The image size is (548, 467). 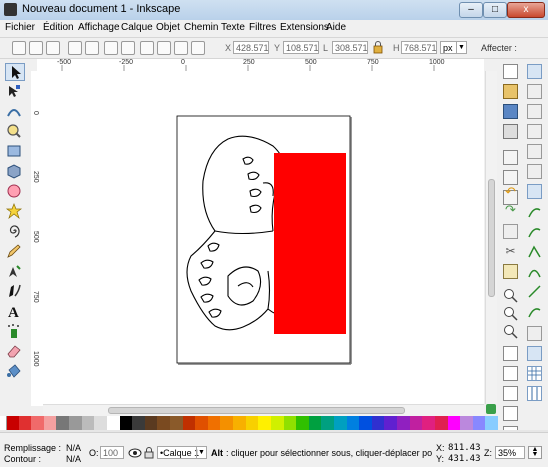 What do you see at coordinates (201, 27) in the screenshot?
I see `menu-chemin: Chemin` at bounding box center [201, 27].